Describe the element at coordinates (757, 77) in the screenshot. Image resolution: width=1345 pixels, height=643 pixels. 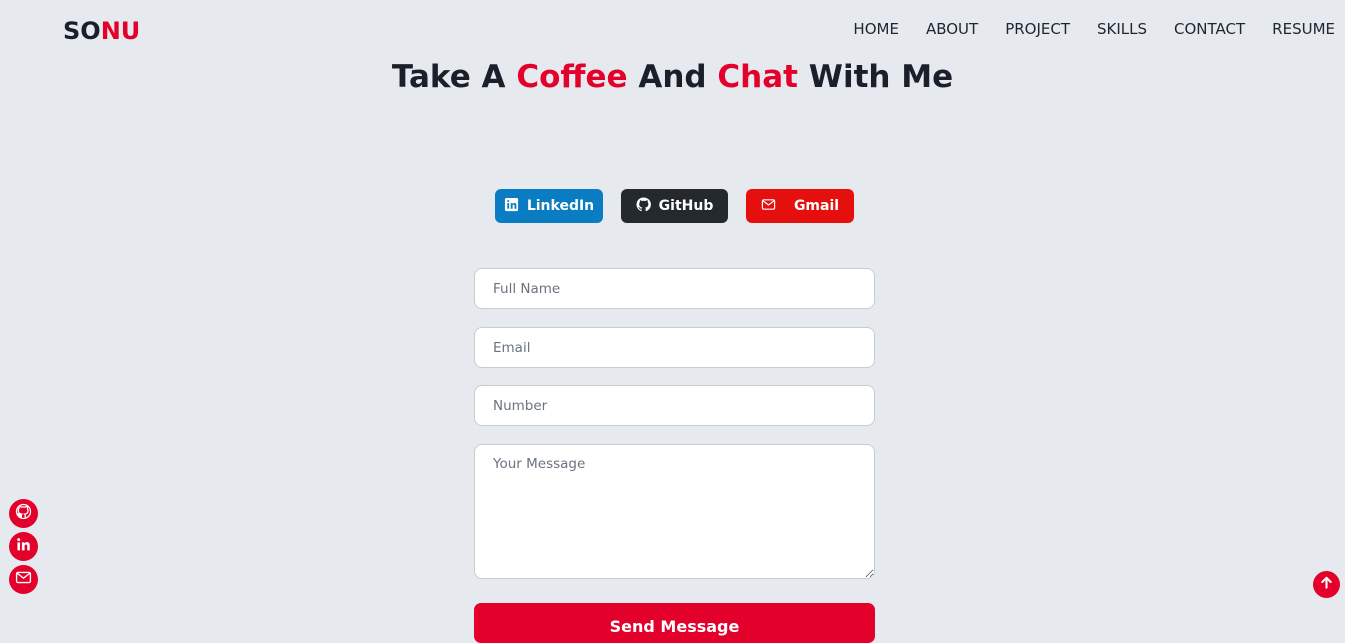
I see `title-accent-chat: Chat` at that location.